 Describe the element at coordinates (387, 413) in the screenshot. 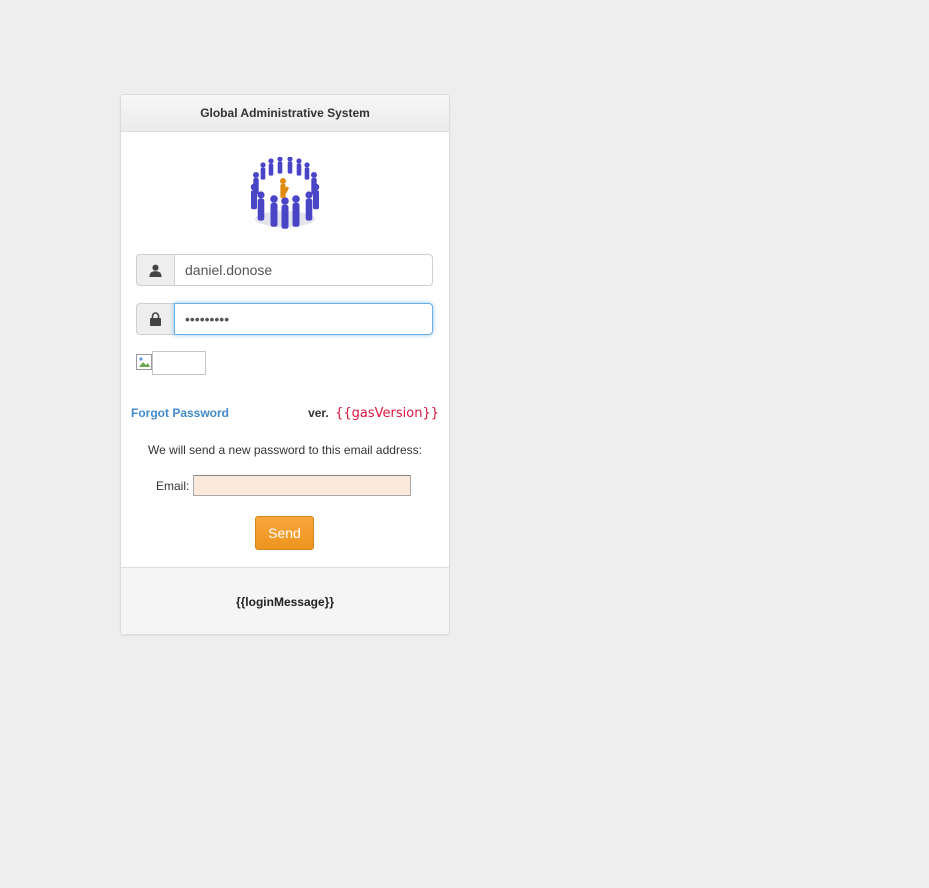

I see `version-value: {{gasVersion}}` at that location.